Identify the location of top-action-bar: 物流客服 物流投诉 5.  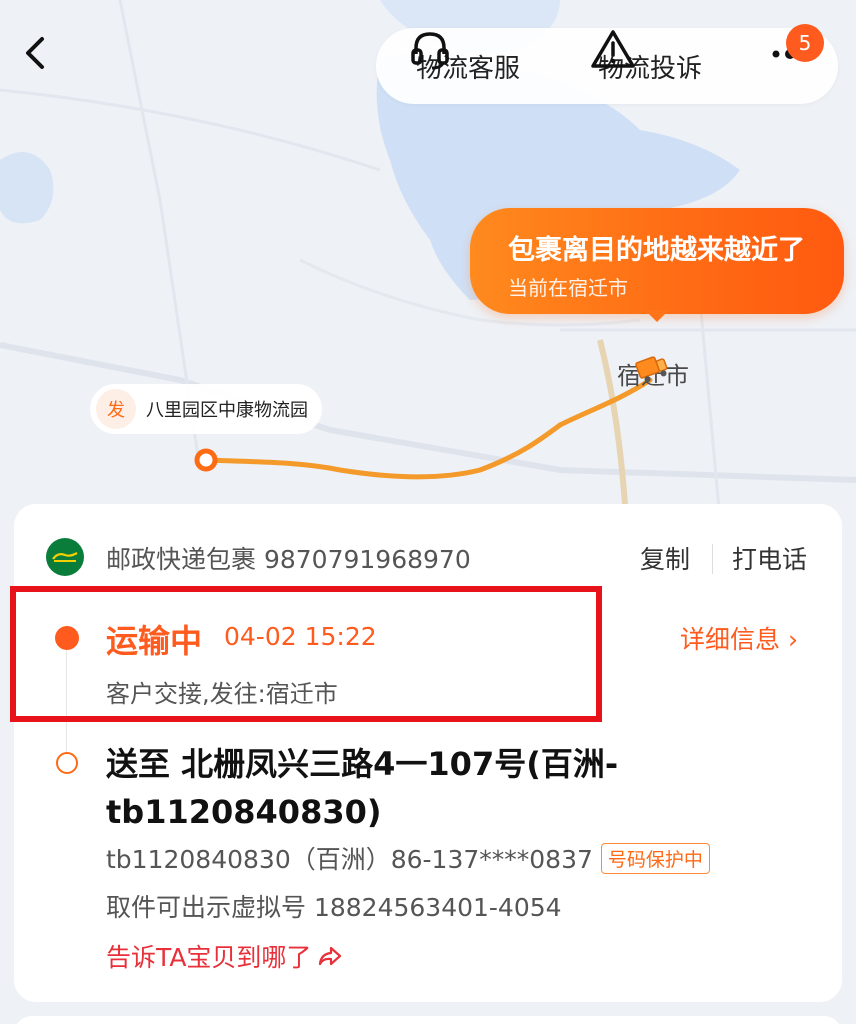
(607, 64).